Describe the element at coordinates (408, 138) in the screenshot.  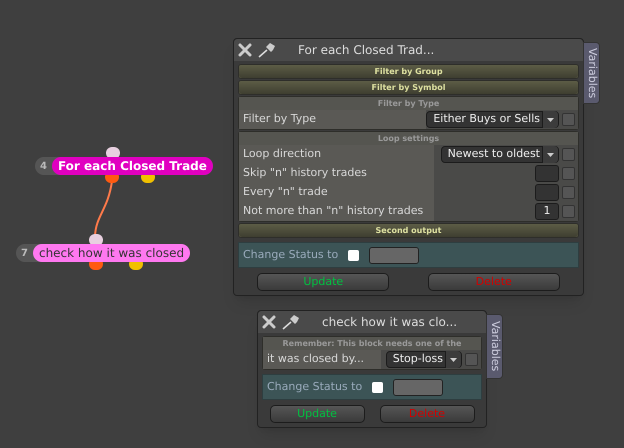
I see `section-header: Loop settings` at that location.